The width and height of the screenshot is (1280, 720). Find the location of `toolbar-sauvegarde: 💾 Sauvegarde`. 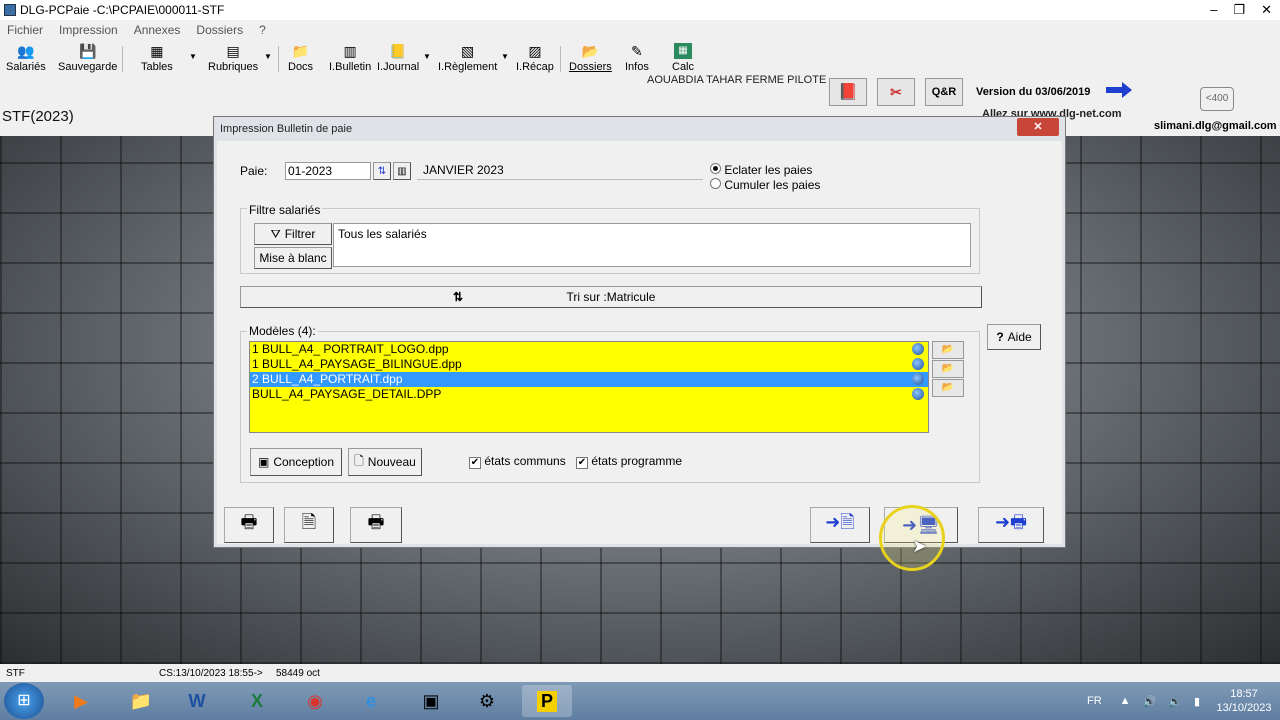

toolbar-sauvegarde: 💾 Sauvegarde is located at coordinates (87, 58).